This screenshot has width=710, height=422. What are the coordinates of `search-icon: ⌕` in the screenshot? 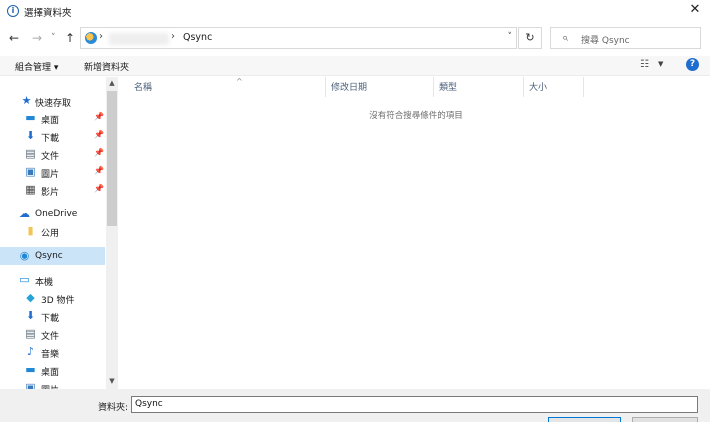 It's located at (565, 37).